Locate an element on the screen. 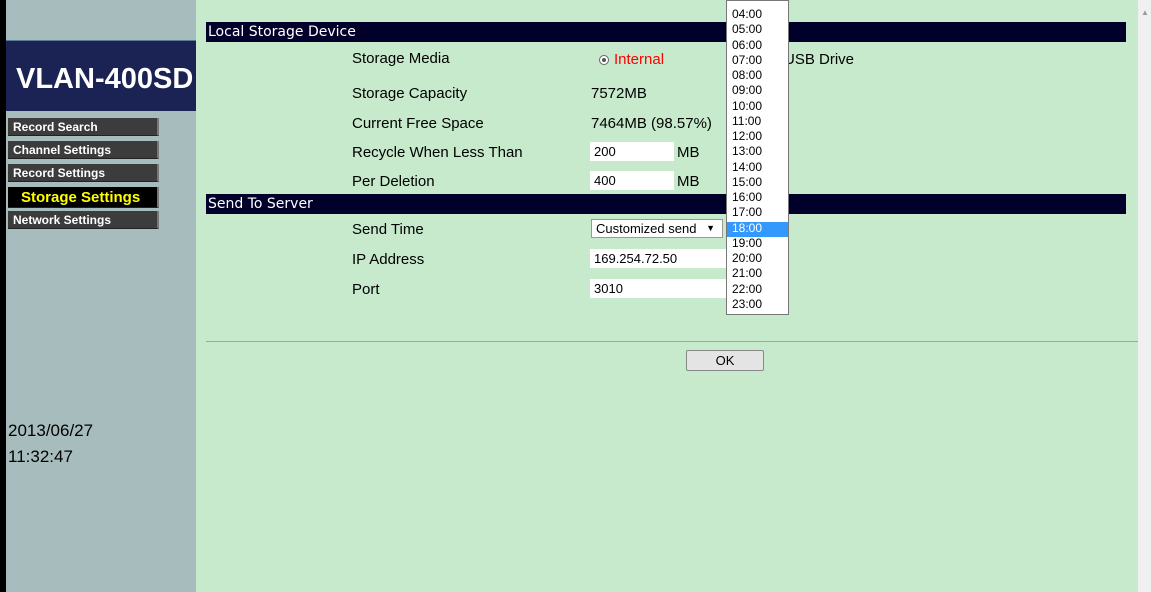 The image size is (1151, 592). dropdown-option: 22:00 is located at coordinates (757, 290).